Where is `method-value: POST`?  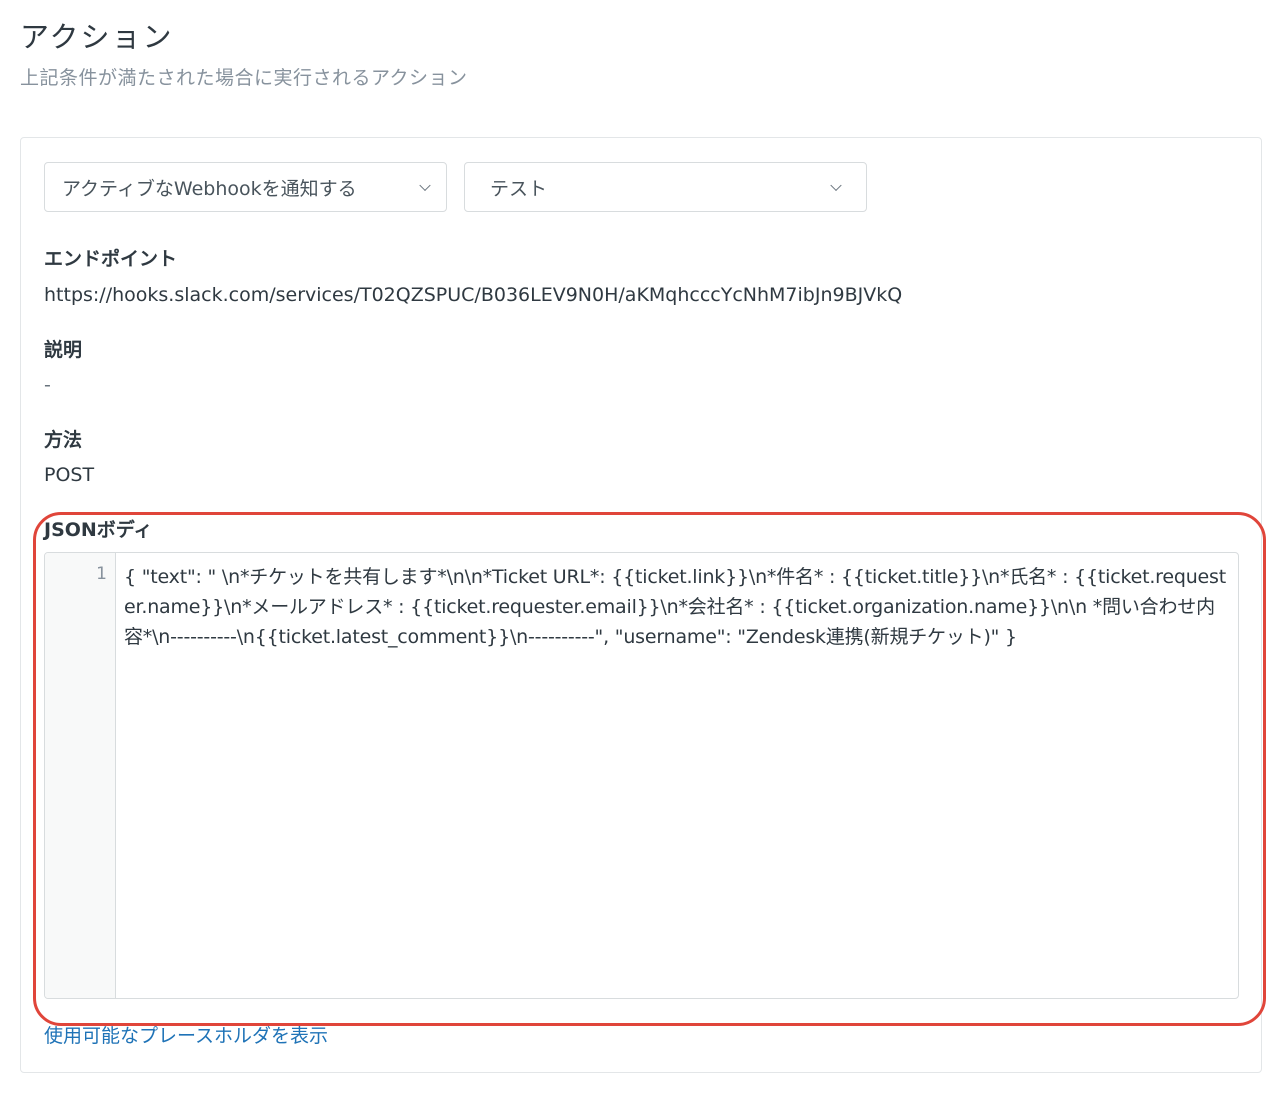 method-value: POST is located at coordinates (69, 475).